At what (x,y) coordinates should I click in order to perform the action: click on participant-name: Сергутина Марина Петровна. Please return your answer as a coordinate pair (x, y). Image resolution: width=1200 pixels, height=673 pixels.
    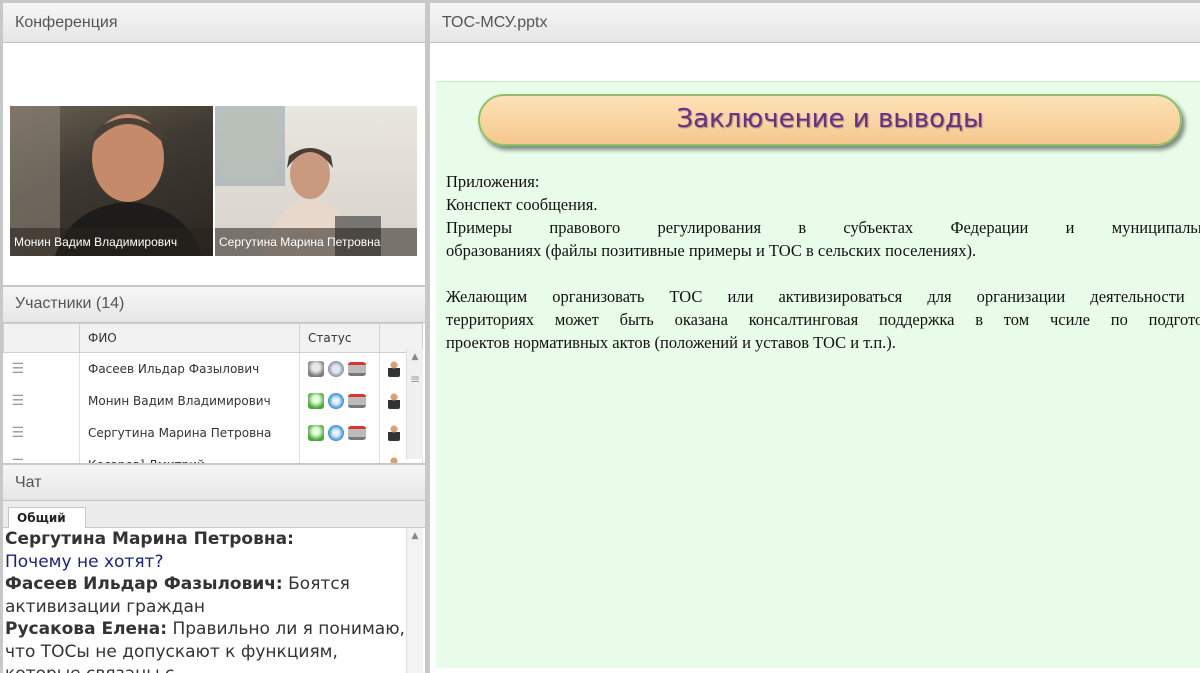
    Looking at the image, I should click on (189, 433).